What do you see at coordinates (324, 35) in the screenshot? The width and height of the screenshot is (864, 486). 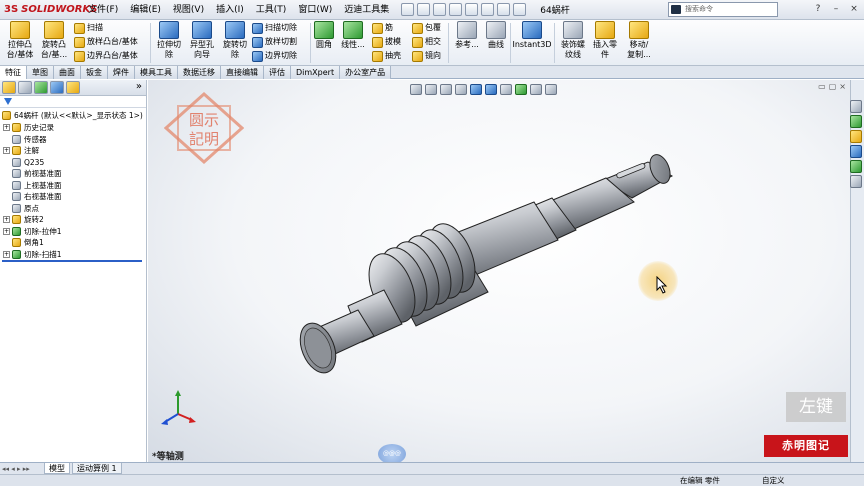 I see `fillet-button: 圆角` at bounding box center [324, 35].